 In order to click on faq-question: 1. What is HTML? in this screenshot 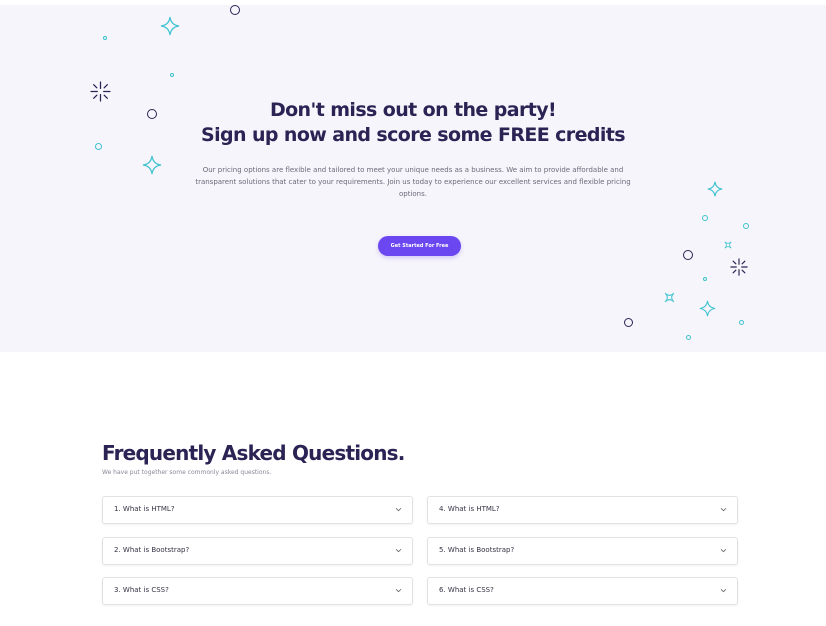, I will do `click(144, 509)`.